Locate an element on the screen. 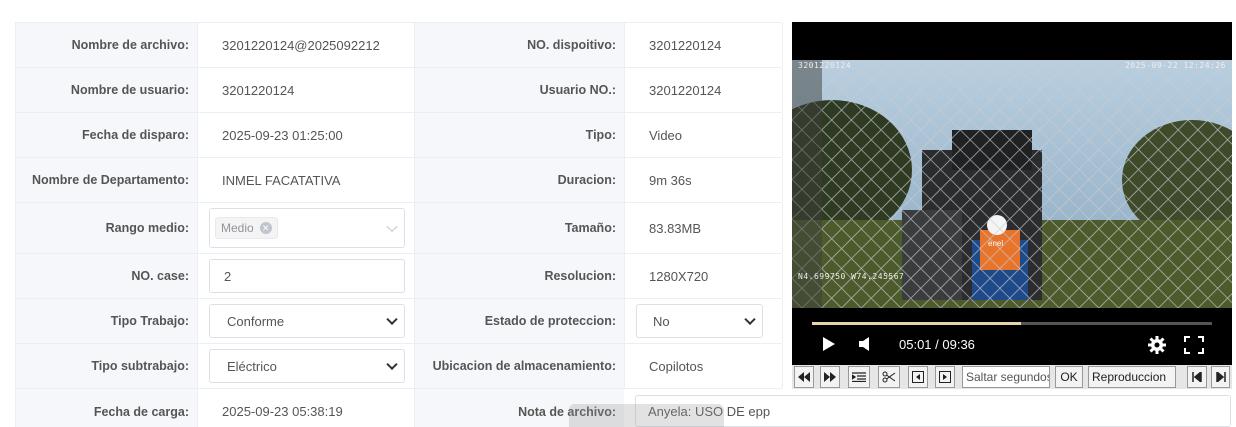 This screenshot has height=427, width=1236. value-duration: 9m 36s is located at coordinates (703, 180).